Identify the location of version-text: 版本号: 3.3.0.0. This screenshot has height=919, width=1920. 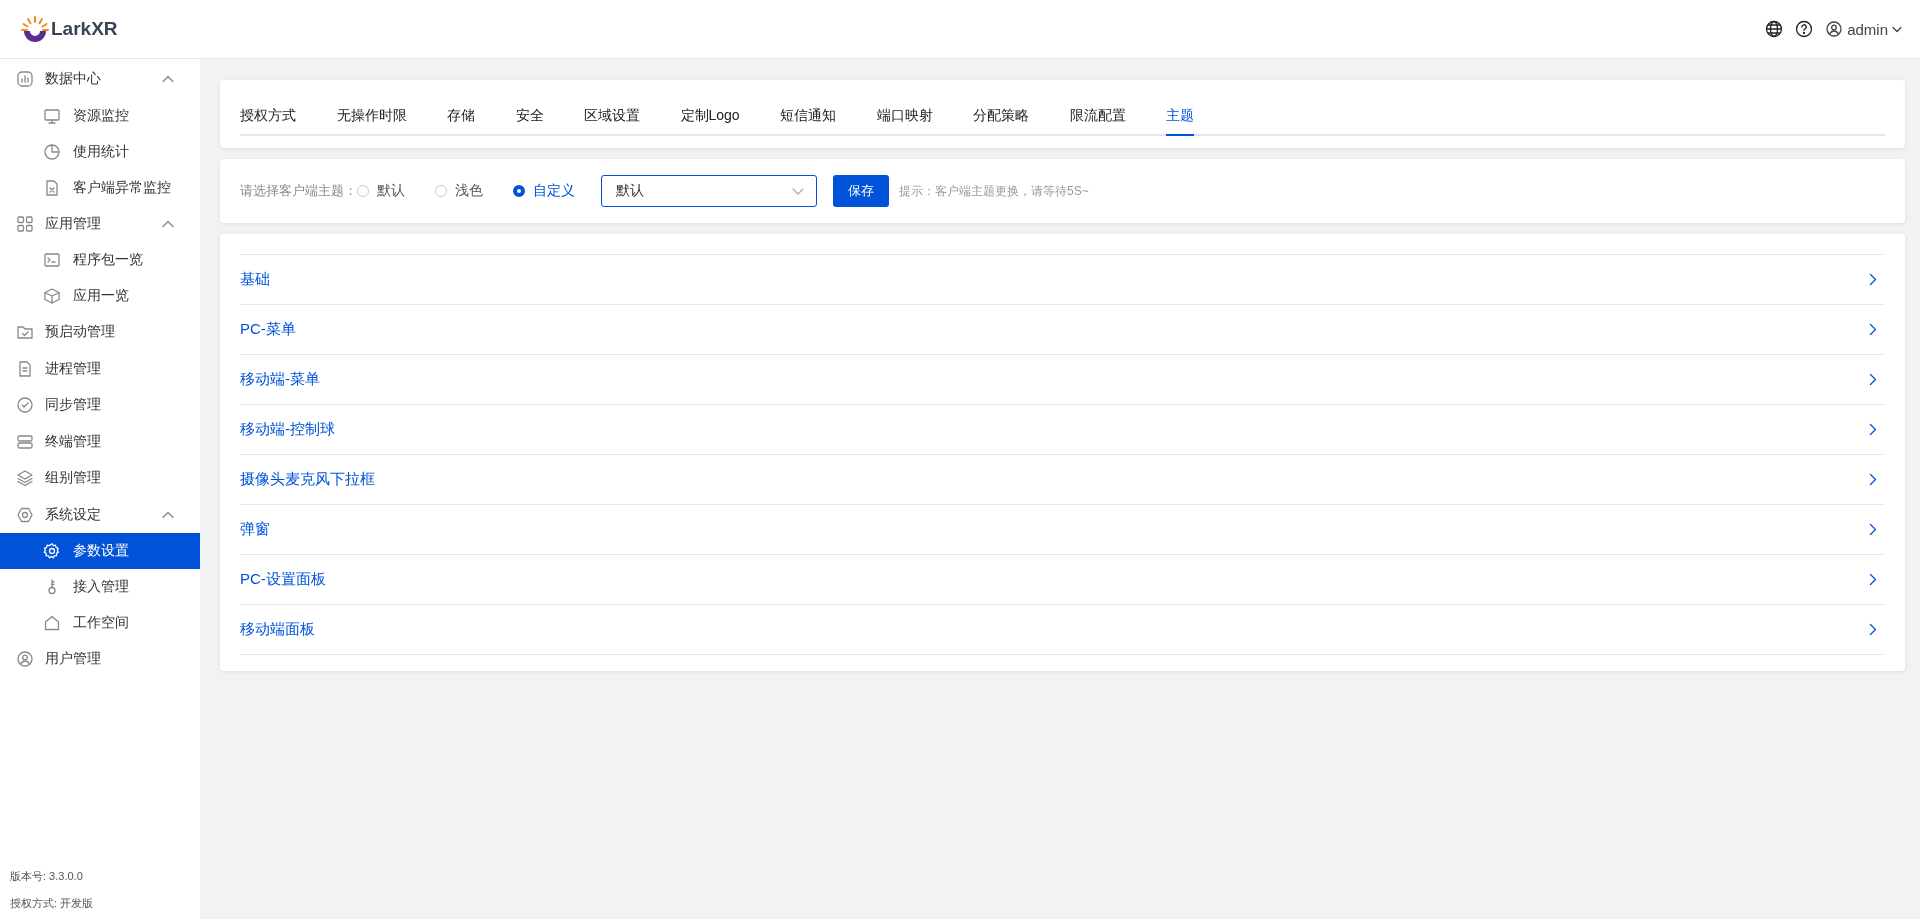
(47, 876).